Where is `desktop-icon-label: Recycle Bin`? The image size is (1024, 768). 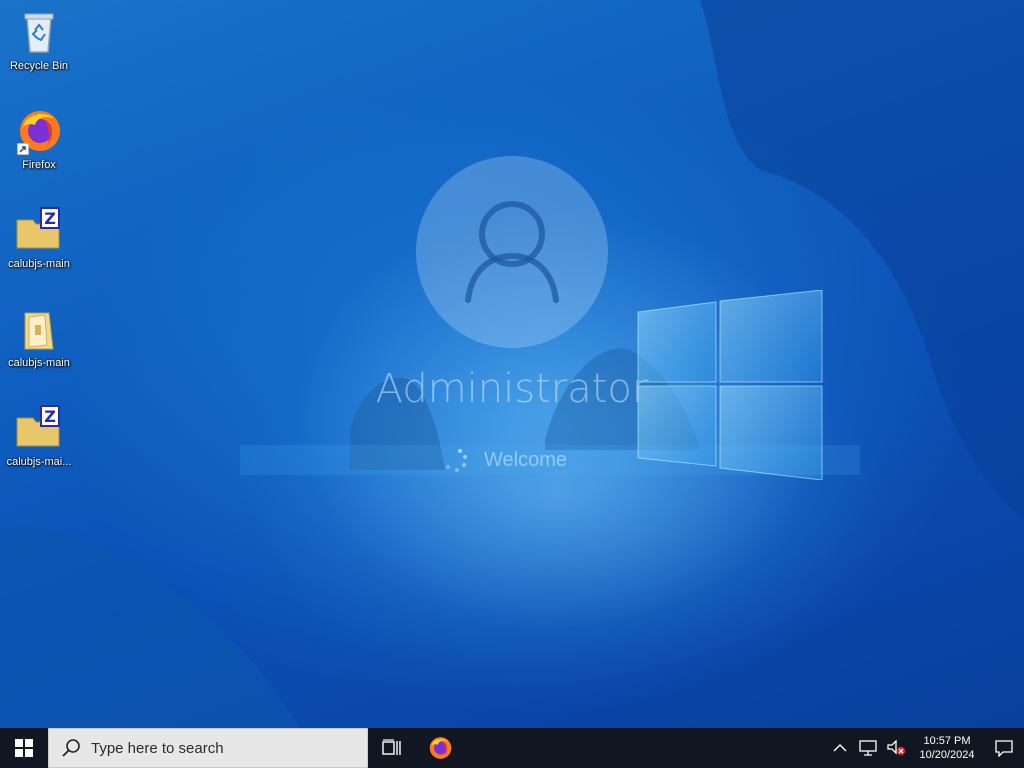 desktop-icon-label: Recycle Bin is located at coordinates (39, 66).